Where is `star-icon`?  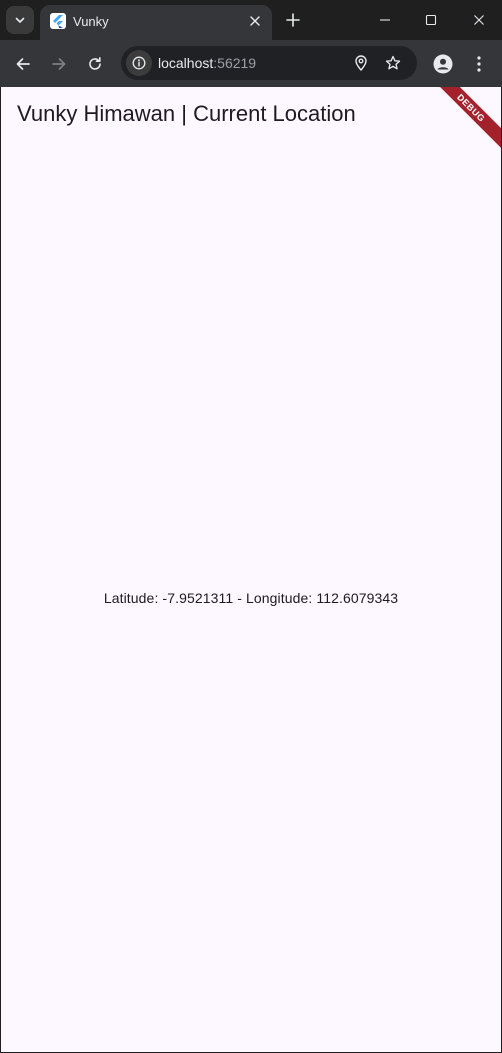 star-icon is located at coordinates (393, 62).